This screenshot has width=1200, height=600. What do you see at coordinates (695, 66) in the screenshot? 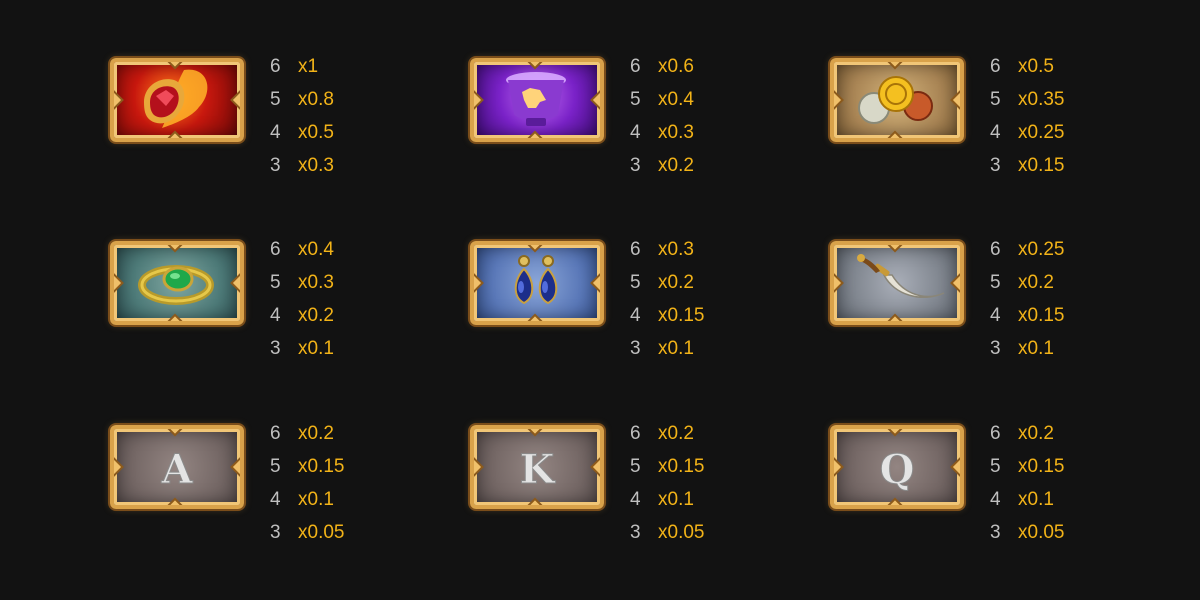
I see `payout-row: 6 x0.6` at bounding box center [695, 66].